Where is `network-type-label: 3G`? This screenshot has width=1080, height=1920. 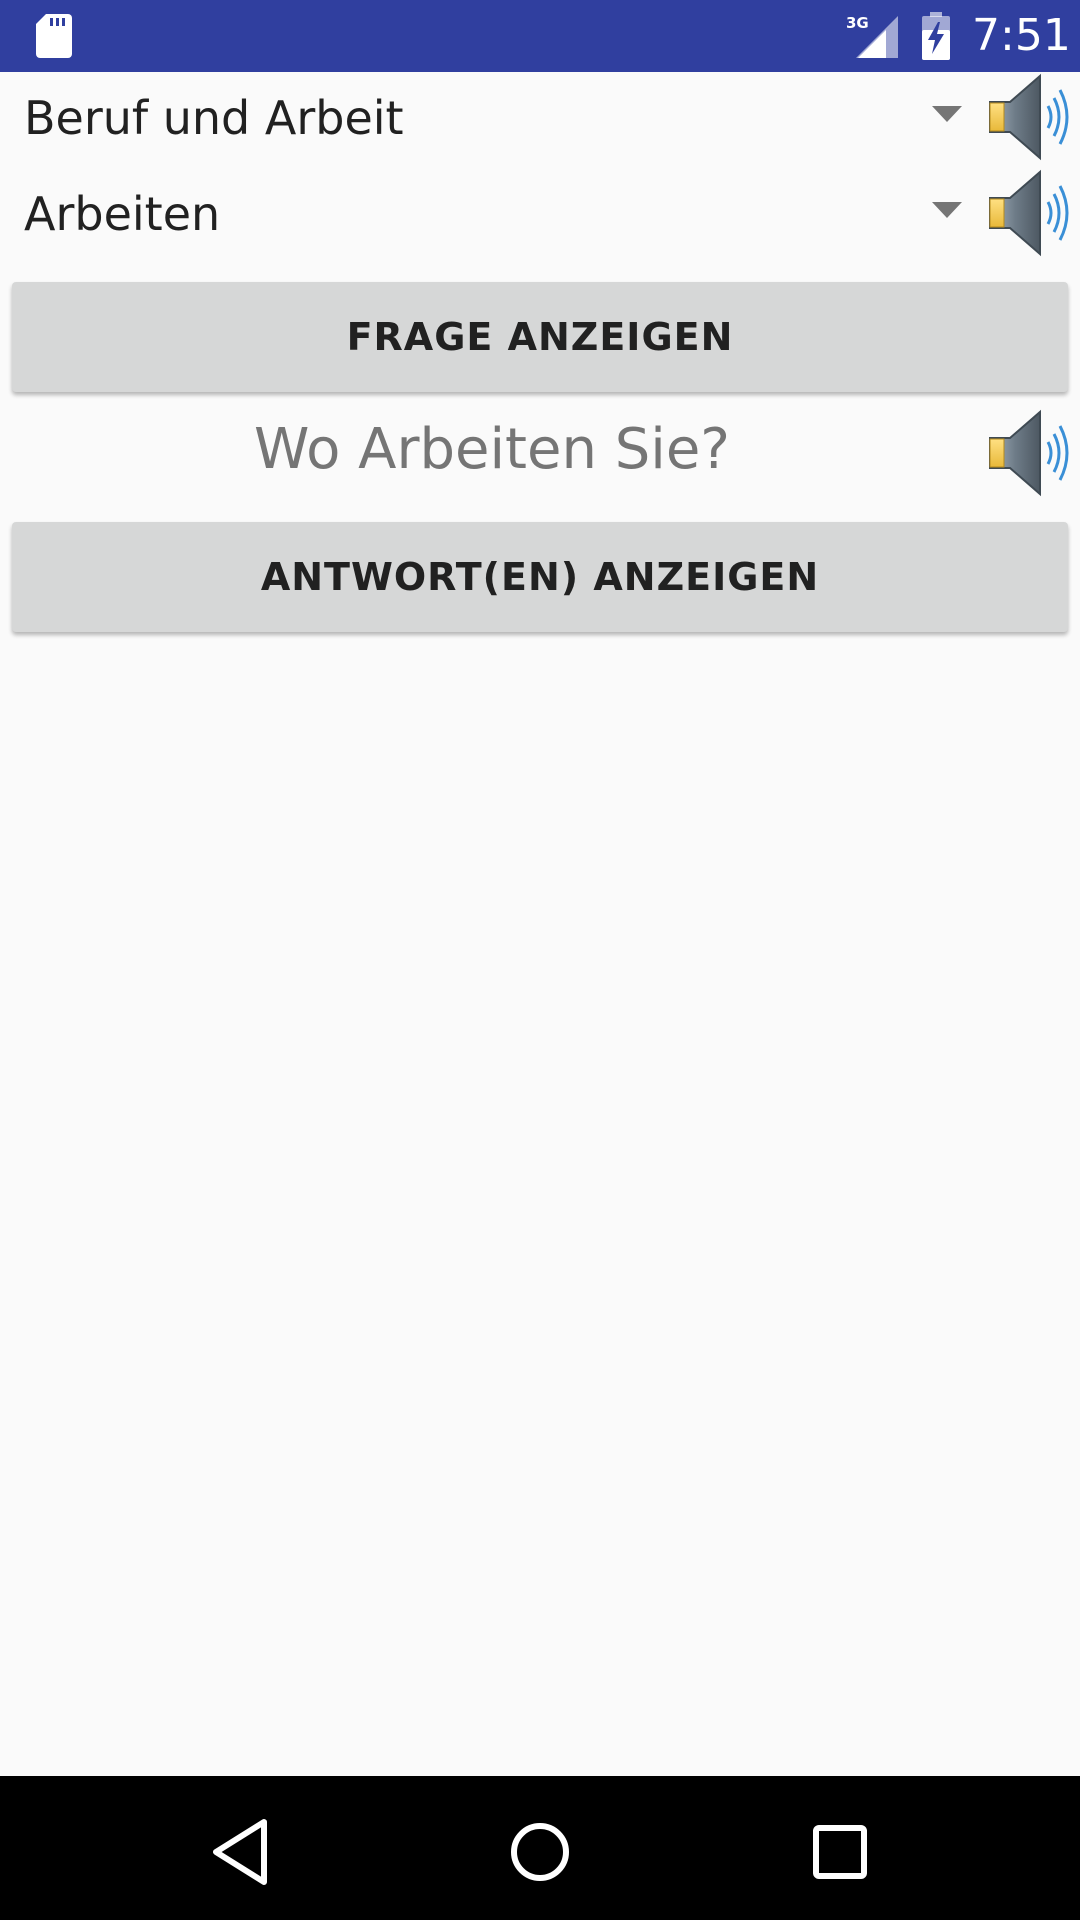
network-type-label: 3G is located at coordinates (857, 23).